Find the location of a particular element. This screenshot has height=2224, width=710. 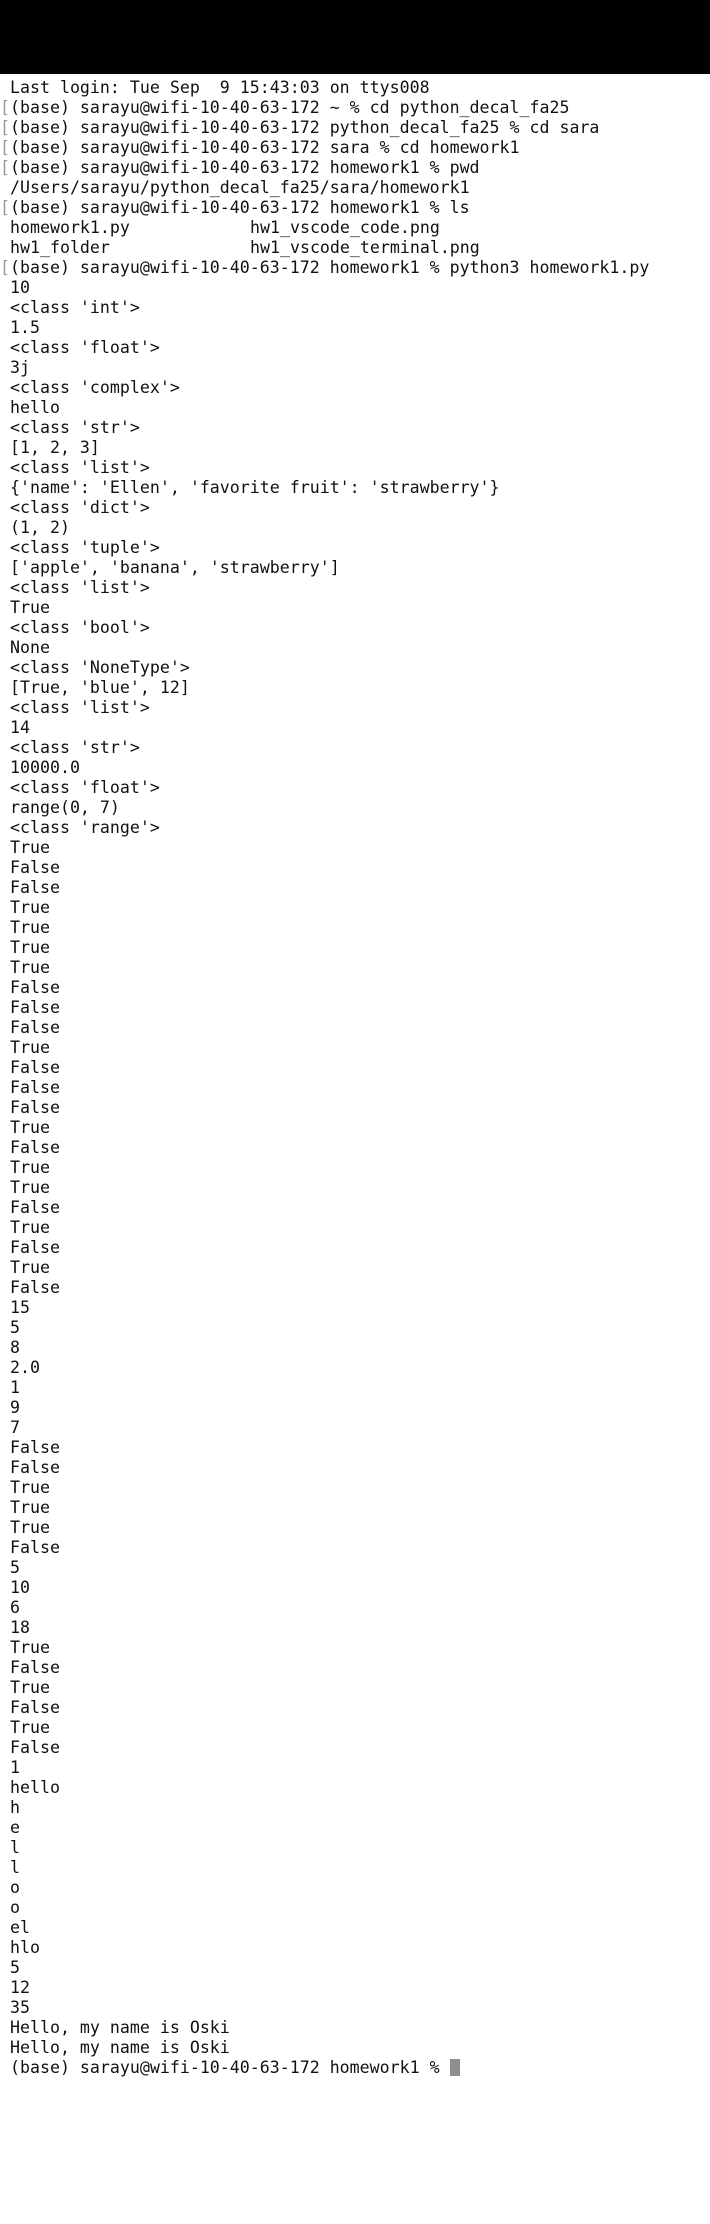

line-text: 1 is located at coordinates (15, 1387).